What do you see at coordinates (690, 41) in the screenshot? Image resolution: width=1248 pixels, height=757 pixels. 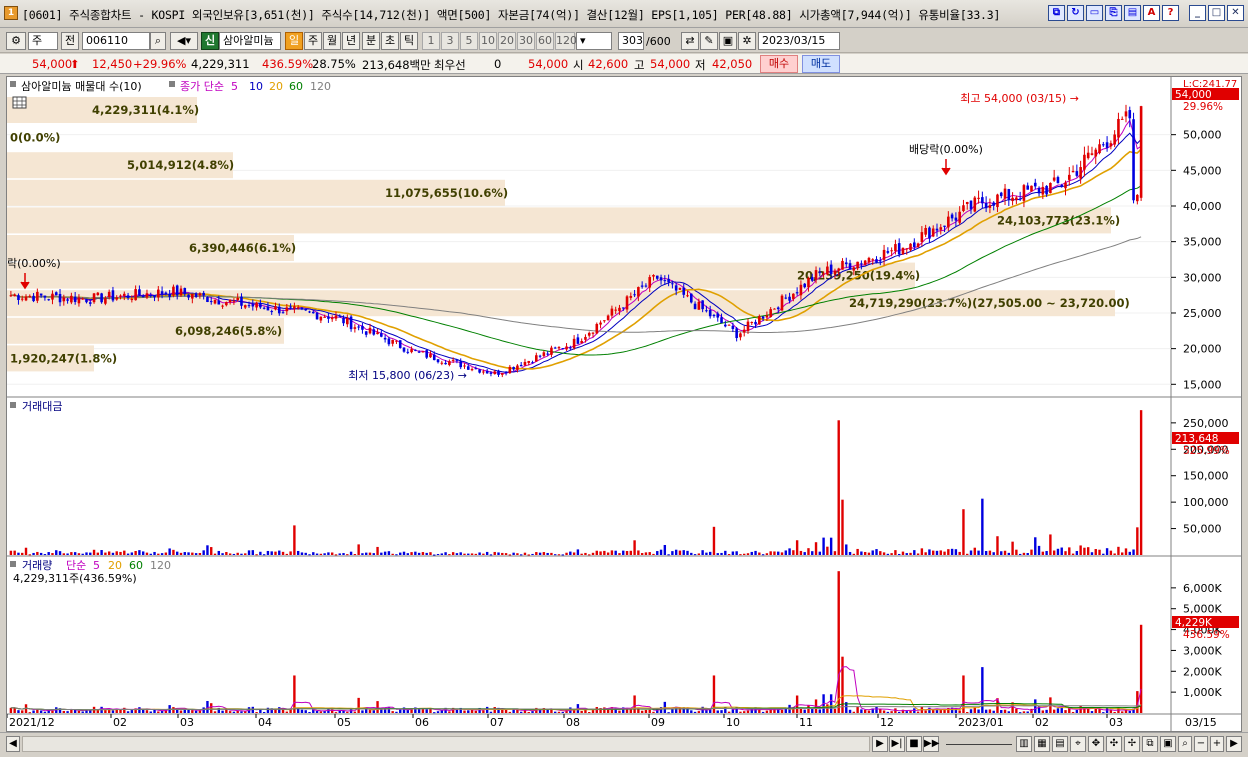 I see `swap-icon: ⇄` at bounding box center [690, 41].